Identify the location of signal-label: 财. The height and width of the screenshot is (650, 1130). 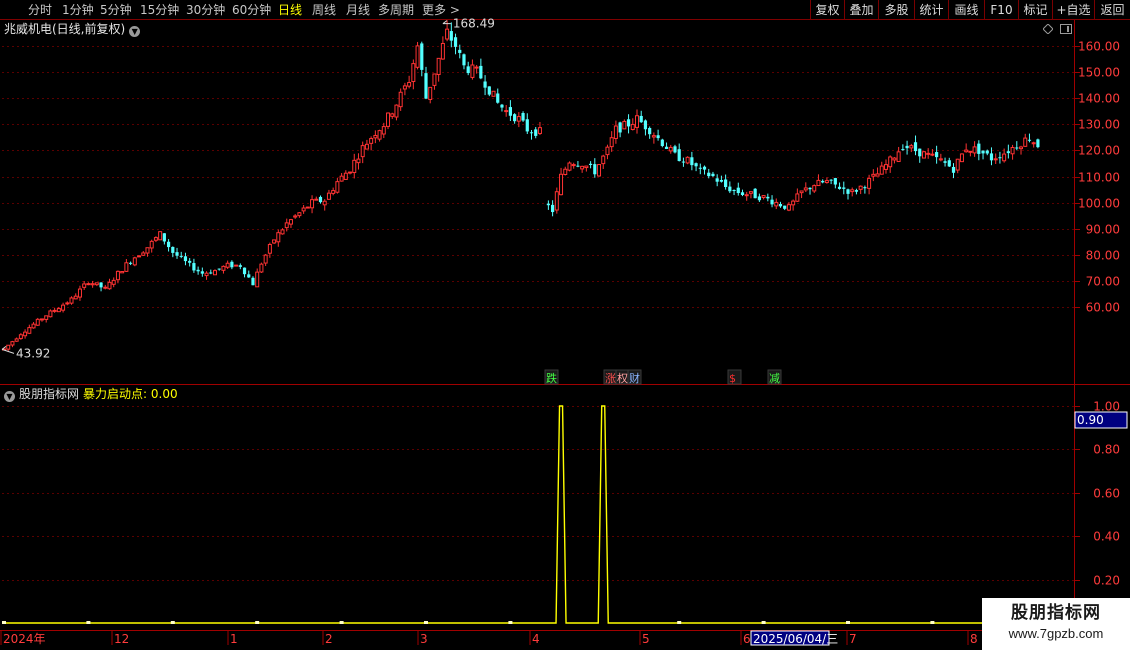
(634, 378).